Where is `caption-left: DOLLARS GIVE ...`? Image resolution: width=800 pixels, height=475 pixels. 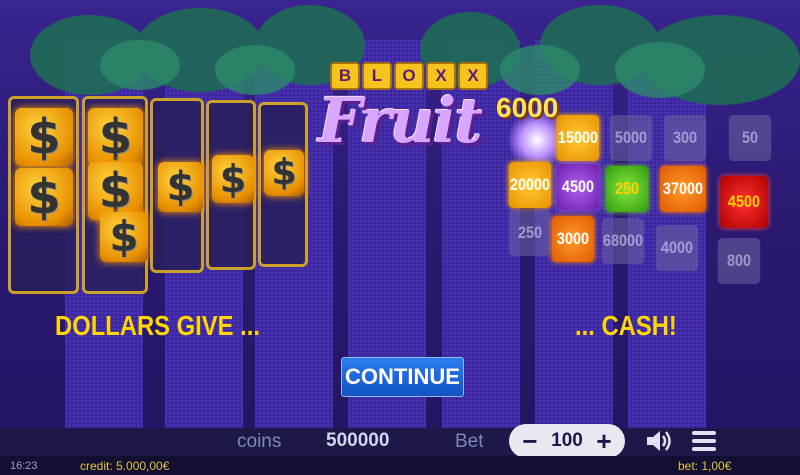
caption-left: DOLLARS GIVE ... is located at coordinates (157, 325).